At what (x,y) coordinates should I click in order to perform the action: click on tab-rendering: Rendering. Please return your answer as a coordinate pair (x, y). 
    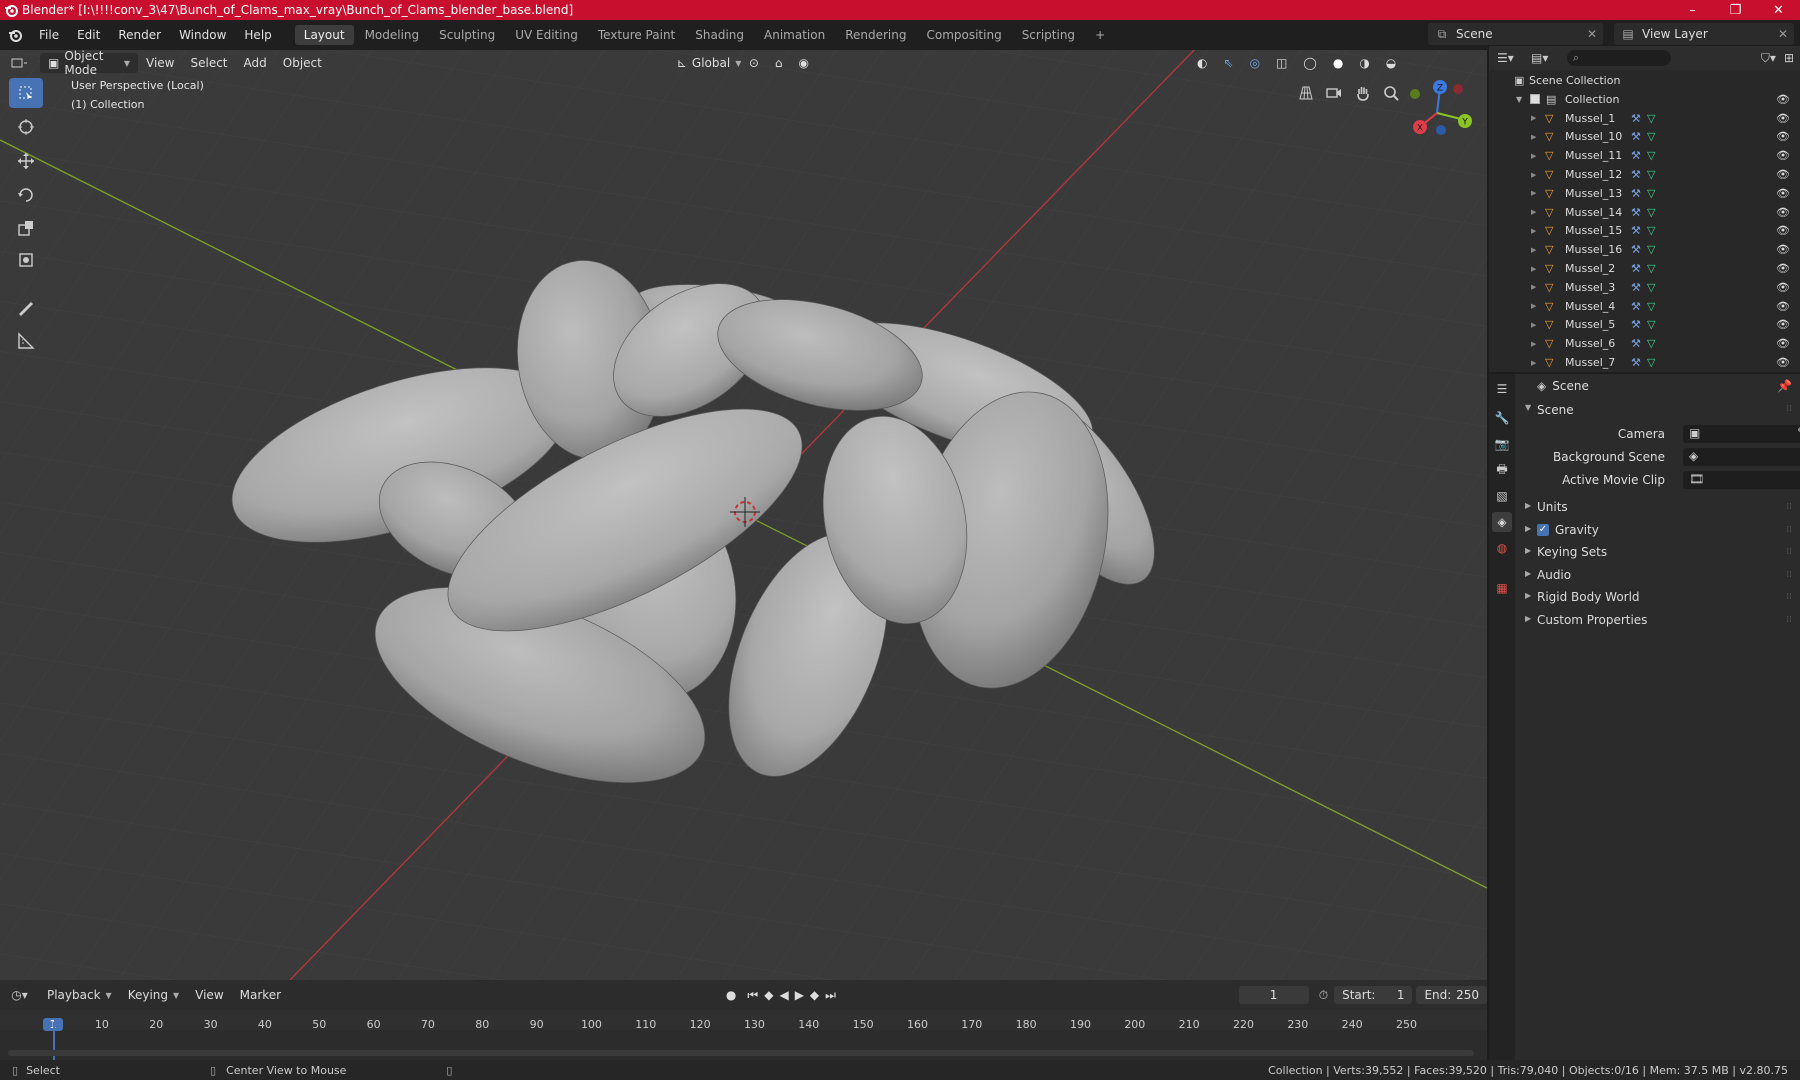
    Looking at the image, I should click on (875, 35).